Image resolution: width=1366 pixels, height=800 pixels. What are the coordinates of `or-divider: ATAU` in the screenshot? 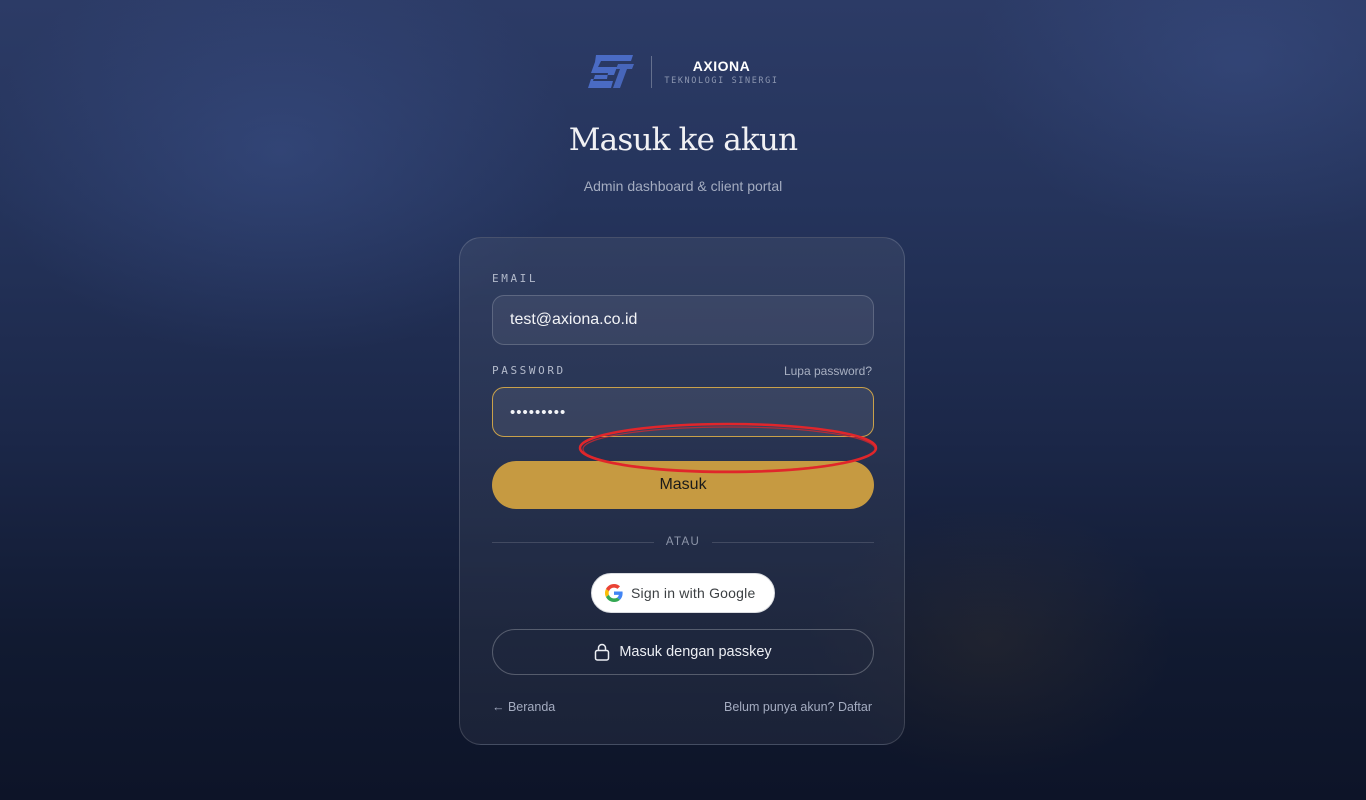 It's located at (683, 542).